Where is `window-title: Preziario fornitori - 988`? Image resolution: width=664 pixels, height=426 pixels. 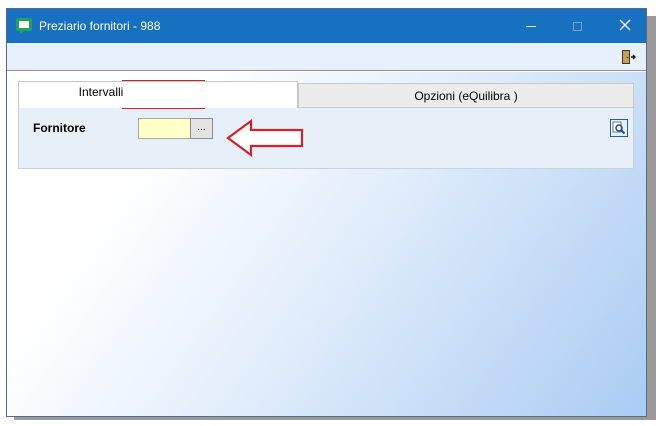 window-title: Preziario fornitori - 988 is located at coordinates (100, 26).